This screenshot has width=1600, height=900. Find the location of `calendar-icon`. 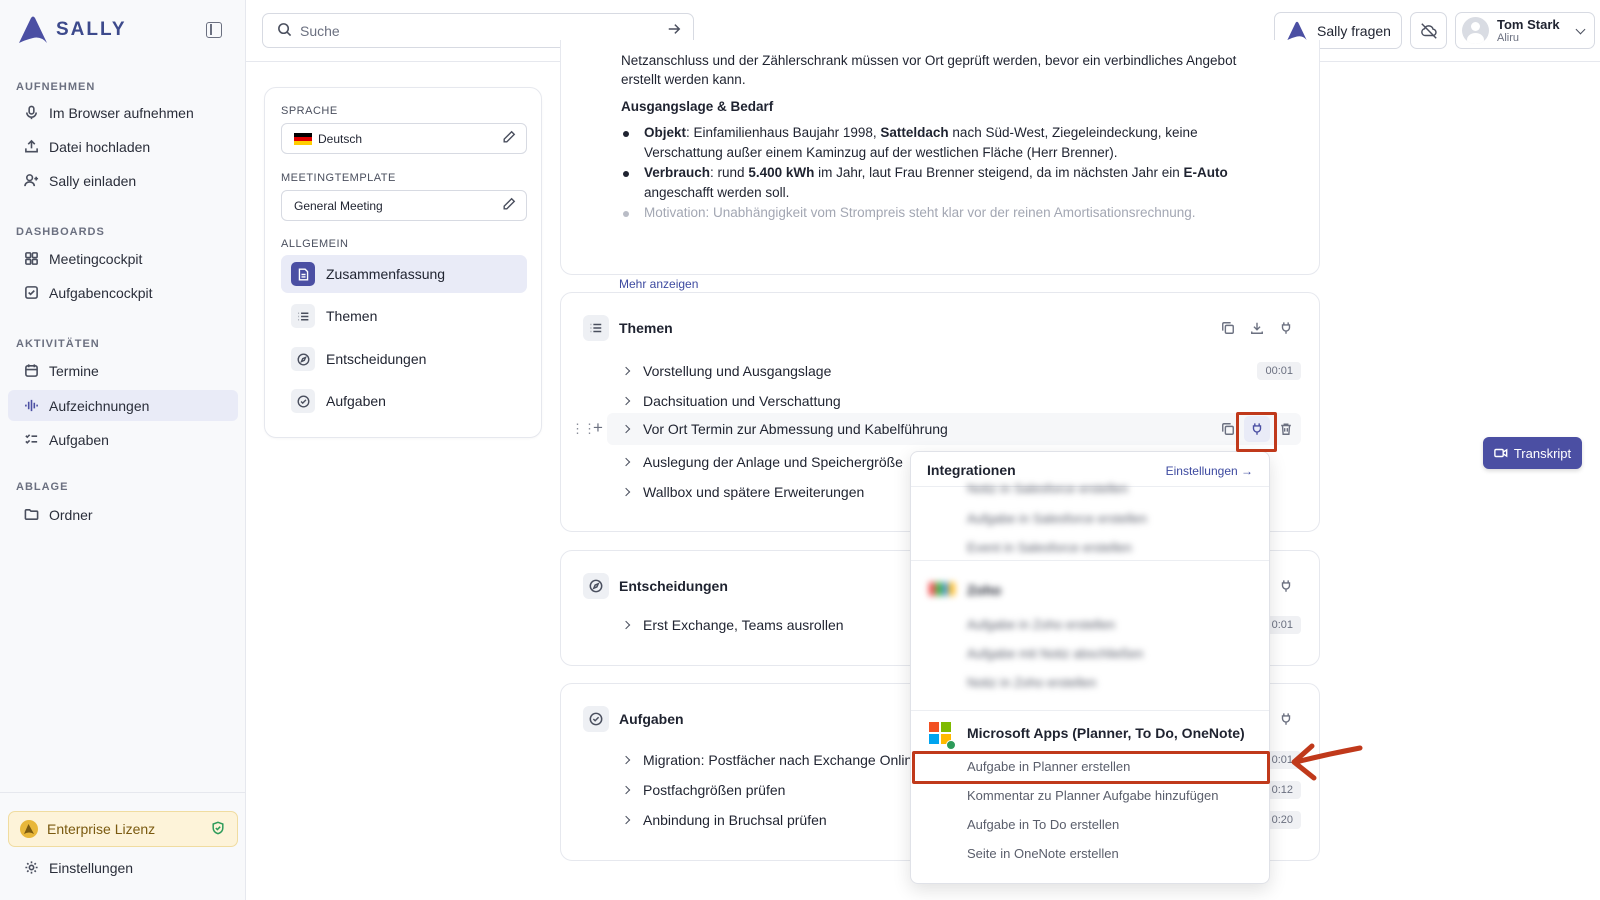

calendar-icon is located at coordinates (31, 370).